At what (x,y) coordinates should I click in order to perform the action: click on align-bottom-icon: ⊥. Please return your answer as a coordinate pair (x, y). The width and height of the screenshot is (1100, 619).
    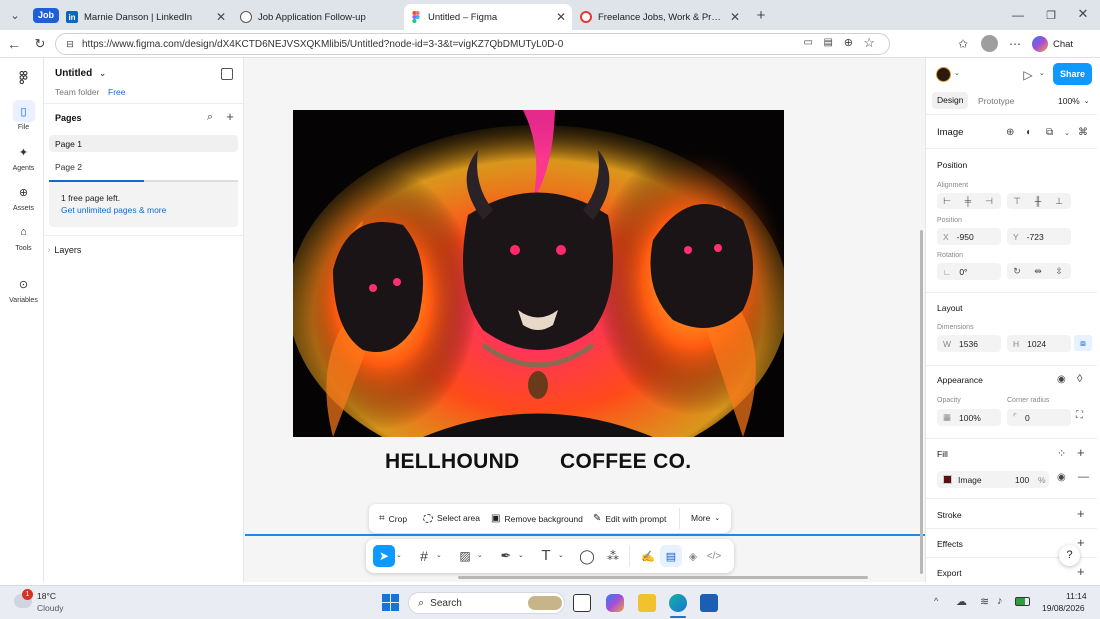
    Looking at the image, I should click on (1059, 201).